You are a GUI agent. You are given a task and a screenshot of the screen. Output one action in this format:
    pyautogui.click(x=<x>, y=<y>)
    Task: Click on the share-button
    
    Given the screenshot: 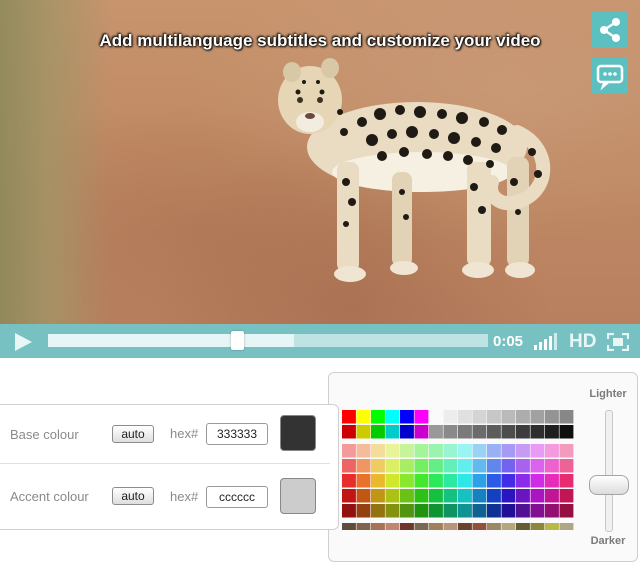 What is the action you would take?
    pyautogui.click(x=610, y=30)
    